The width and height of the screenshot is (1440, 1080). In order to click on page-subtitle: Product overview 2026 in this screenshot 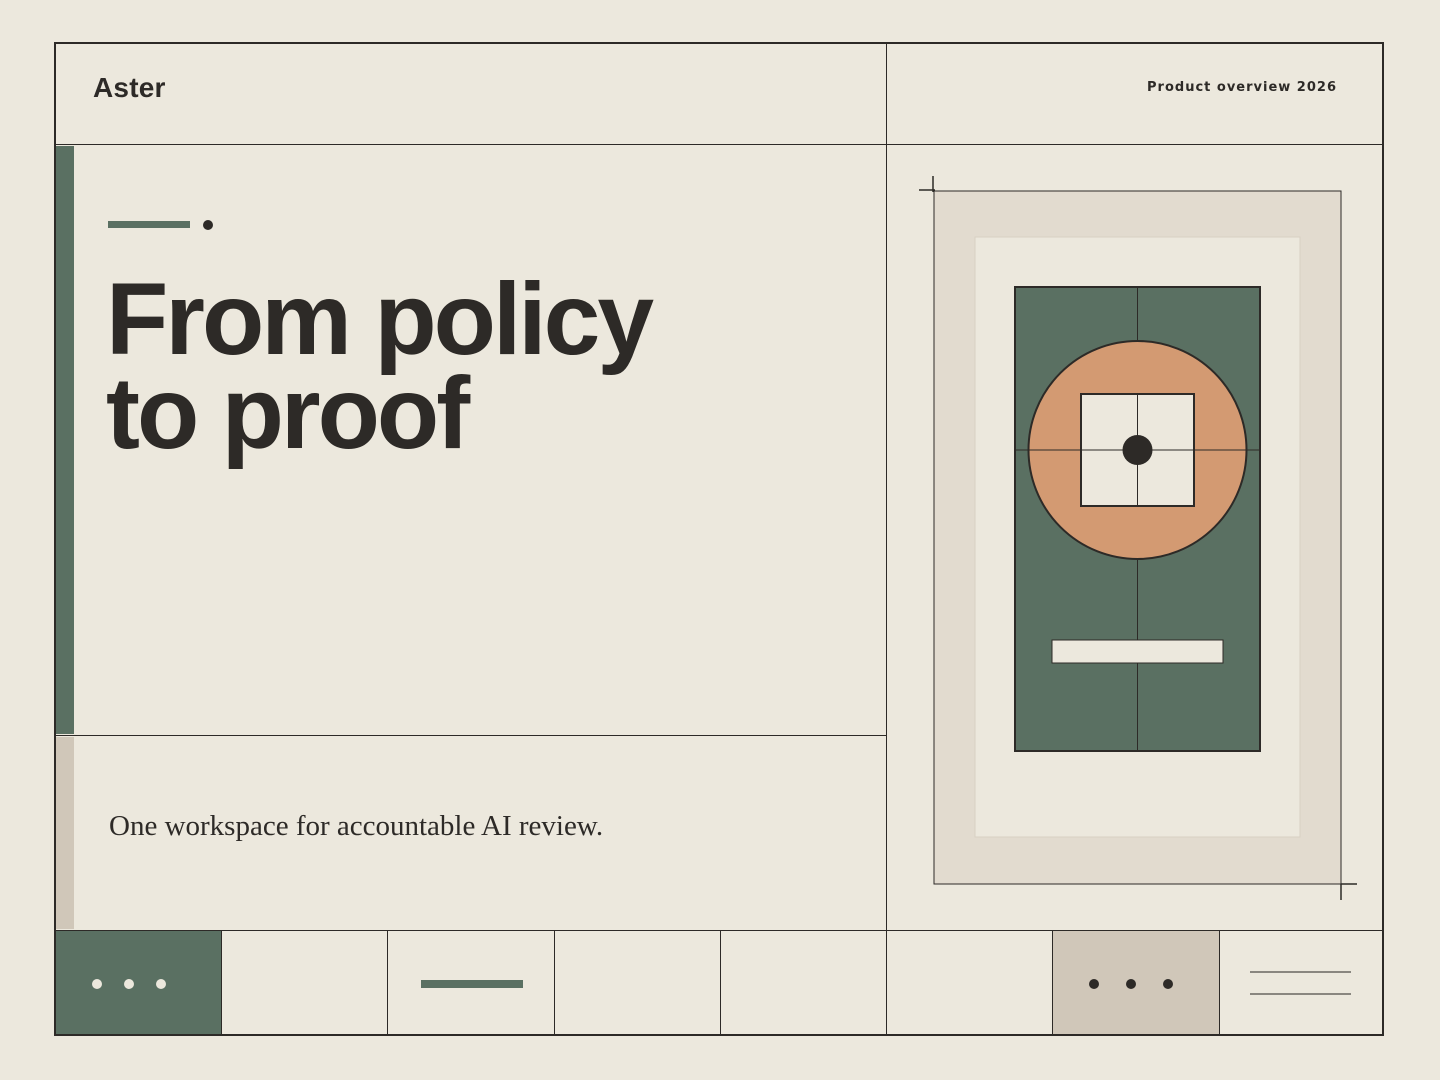, I will do `click(1242, 87)`.